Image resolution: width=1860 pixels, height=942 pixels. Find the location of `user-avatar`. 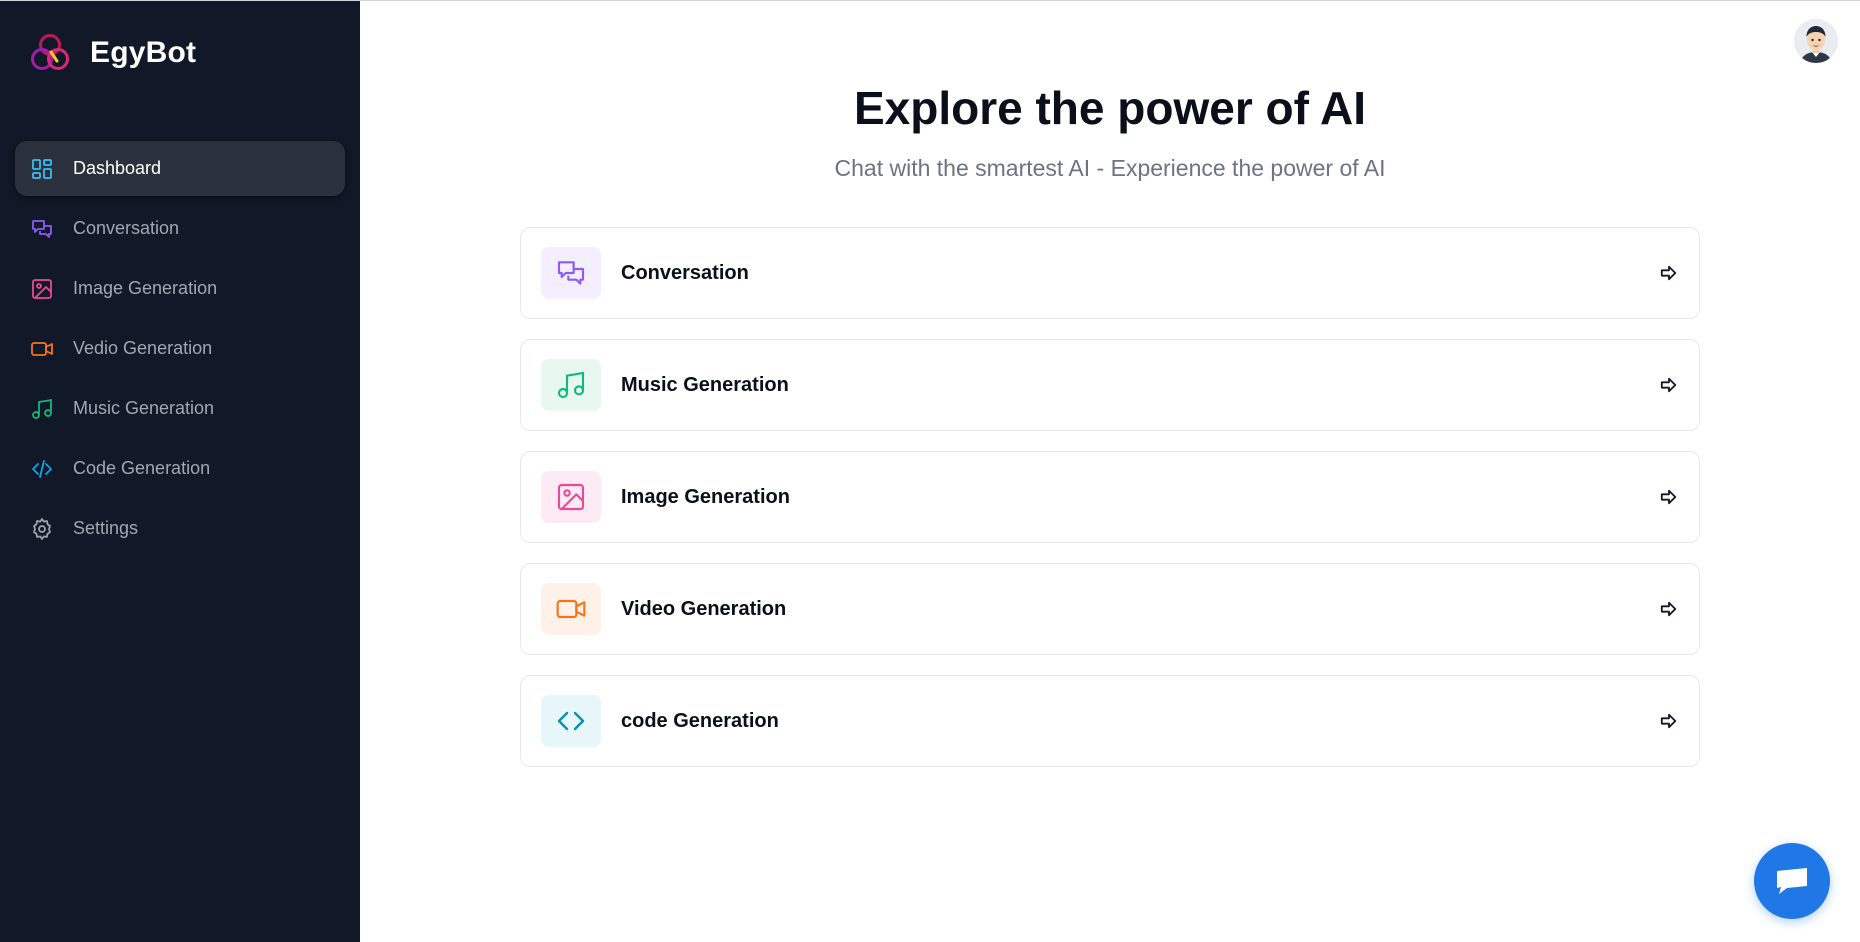

user-avatar is located at coordinates (1816, 41).